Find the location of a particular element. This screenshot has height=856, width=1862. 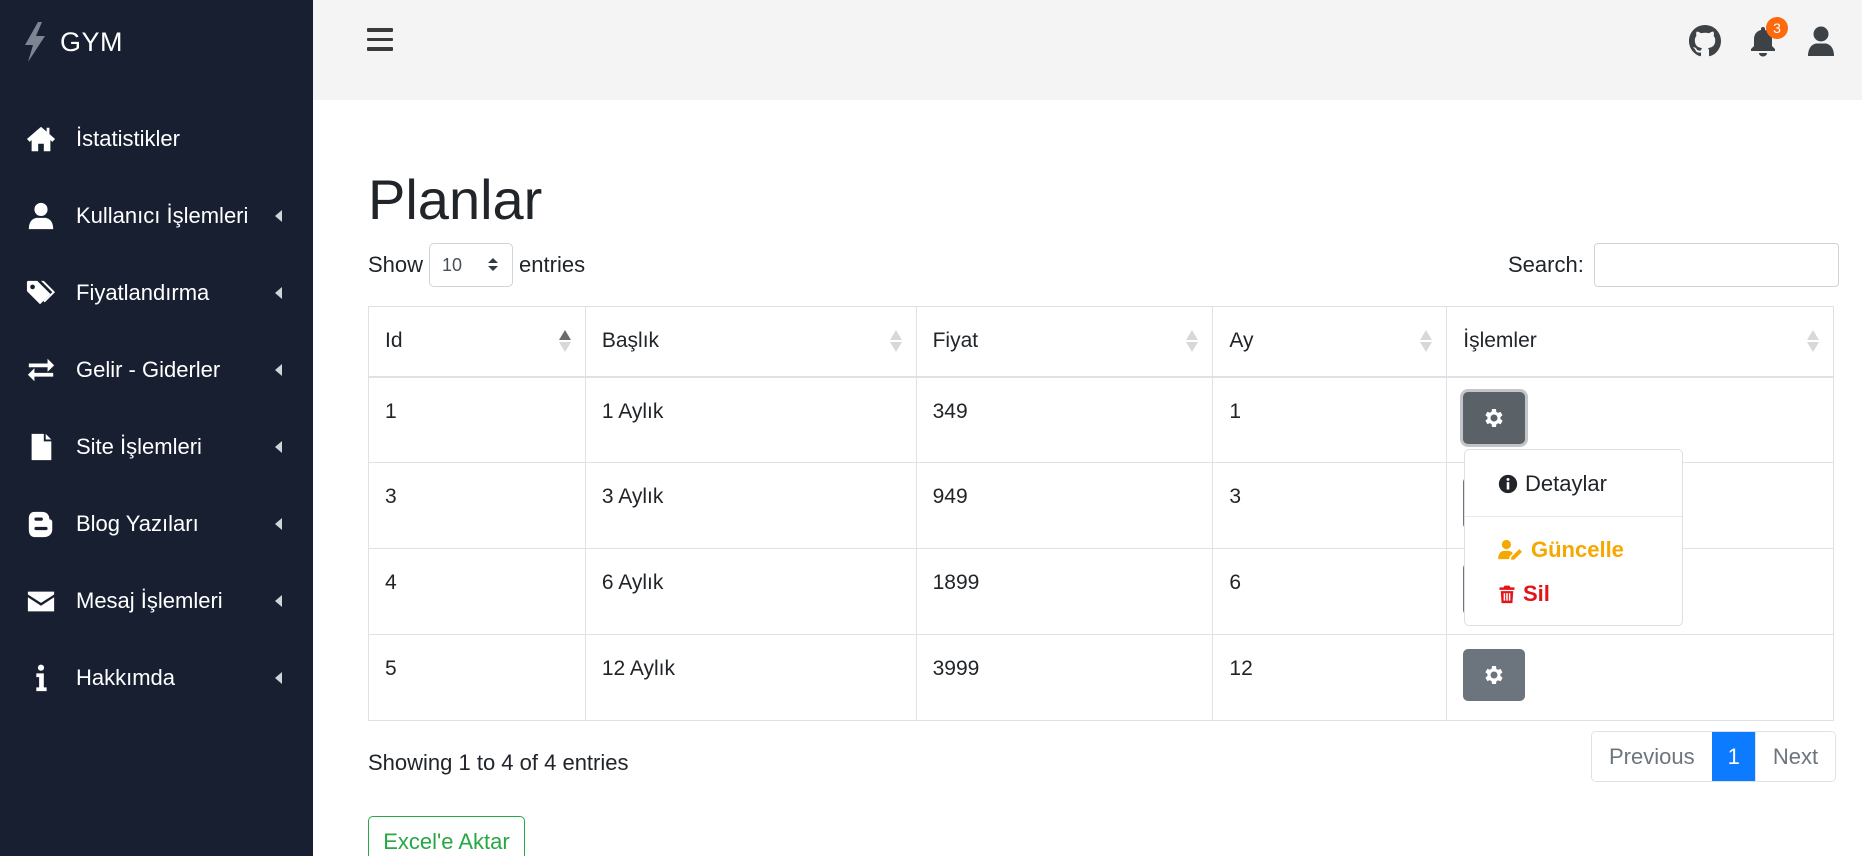

dropdown-update-label: Güncelle is located at coordinates (1577, 549).